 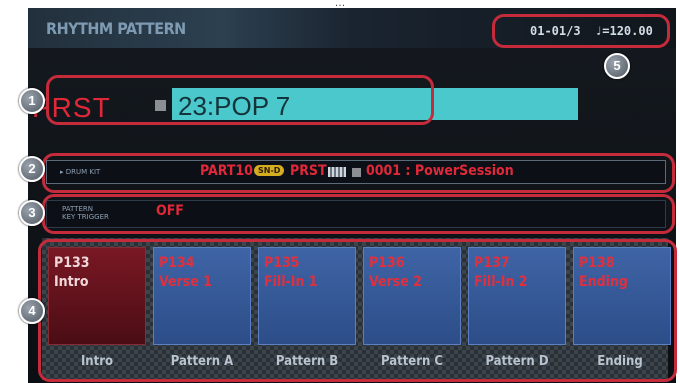 What do you see at coordinates (617, 66) in the screenshot?
I see `callout-5-icon: 5` at bounding box center [617, 66].